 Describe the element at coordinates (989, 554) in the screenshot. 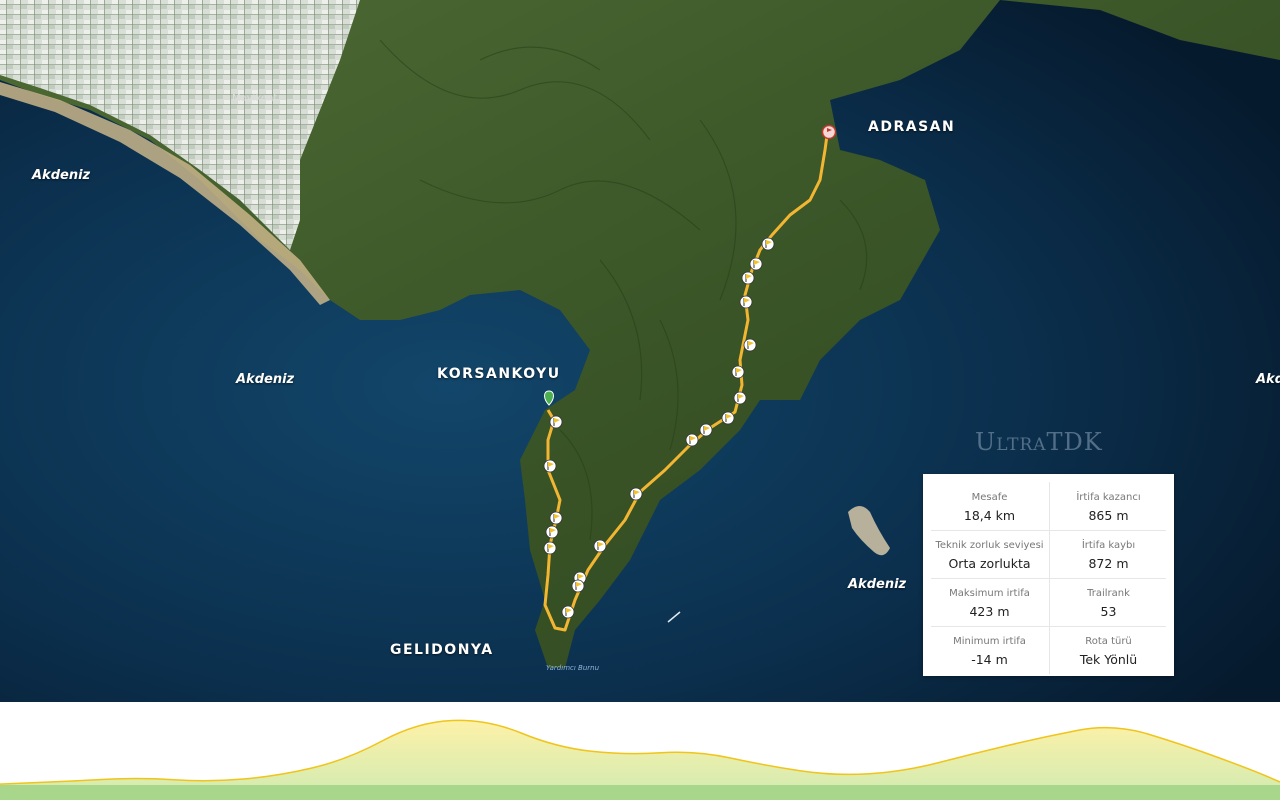

I see `stat-technical: Teknik zorluk seviyesi Orta zorlukta` at that location.